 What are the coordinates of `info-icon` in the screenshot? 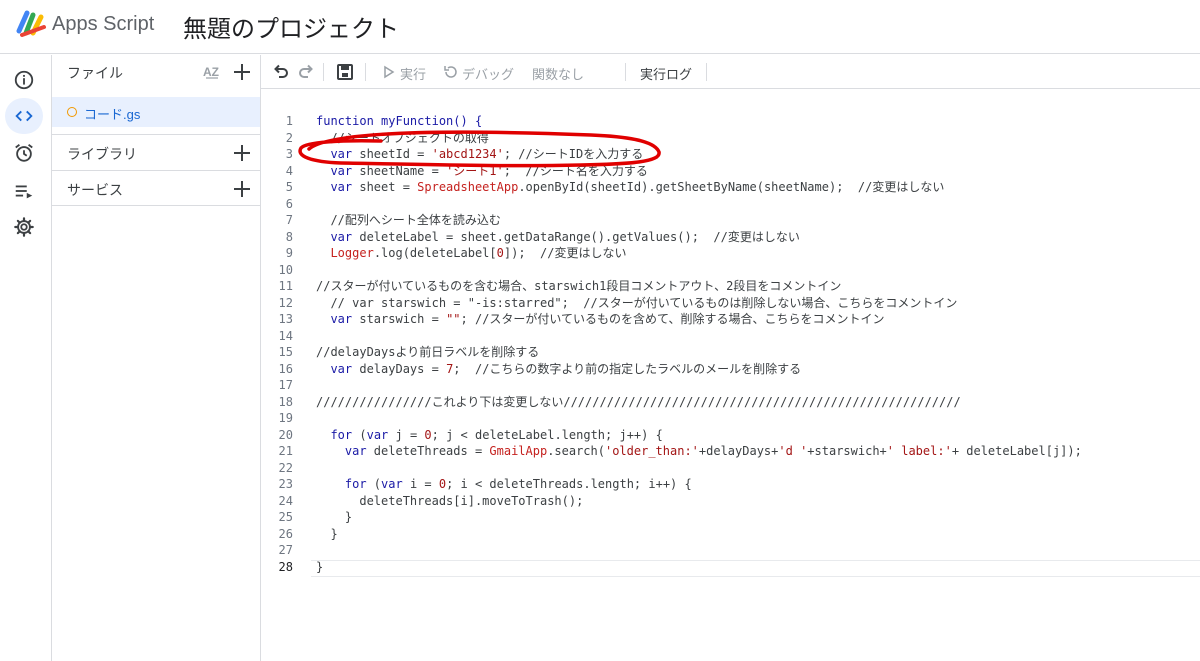 It's located at (24, 80).